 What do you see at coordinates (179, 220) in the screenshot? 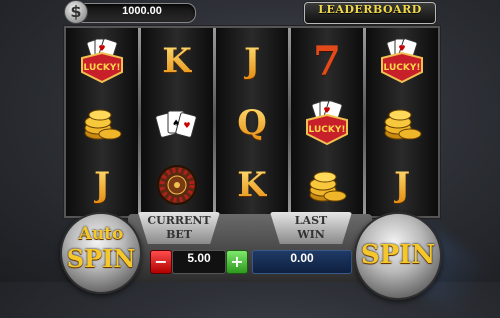
I see `current-bet-line1: CURRENT` at bounding box center [179, 220].